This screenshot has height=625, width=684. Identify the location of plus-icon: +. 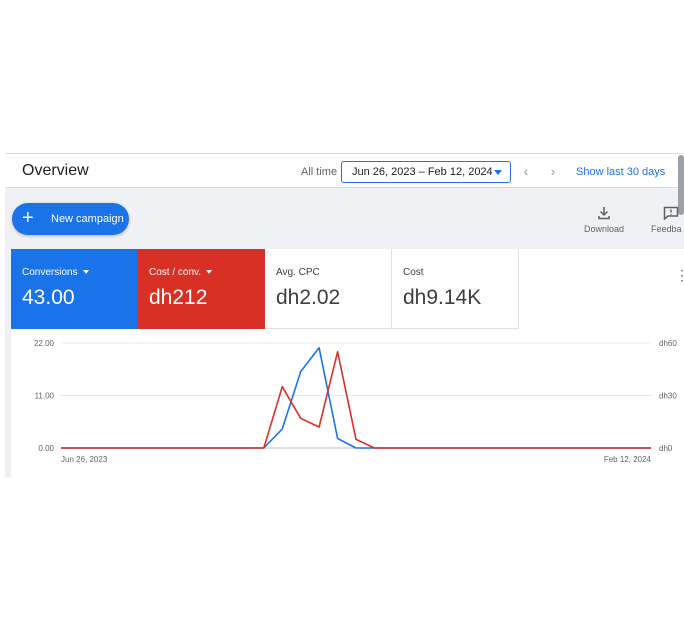
(28, 218).